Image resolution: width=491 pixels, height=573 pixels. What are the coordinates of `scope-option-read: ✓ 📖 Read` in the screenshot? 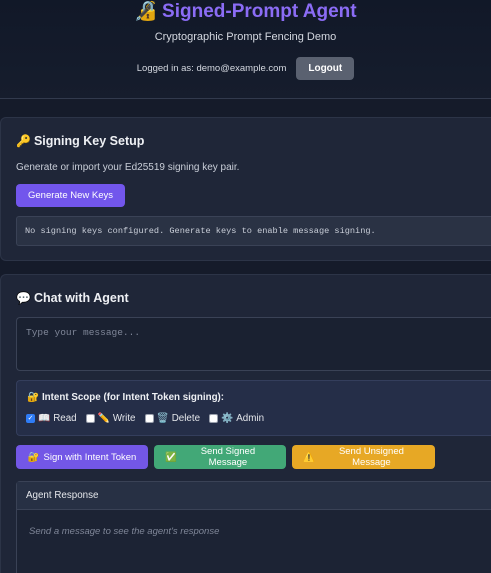 It's located at (51, 418).